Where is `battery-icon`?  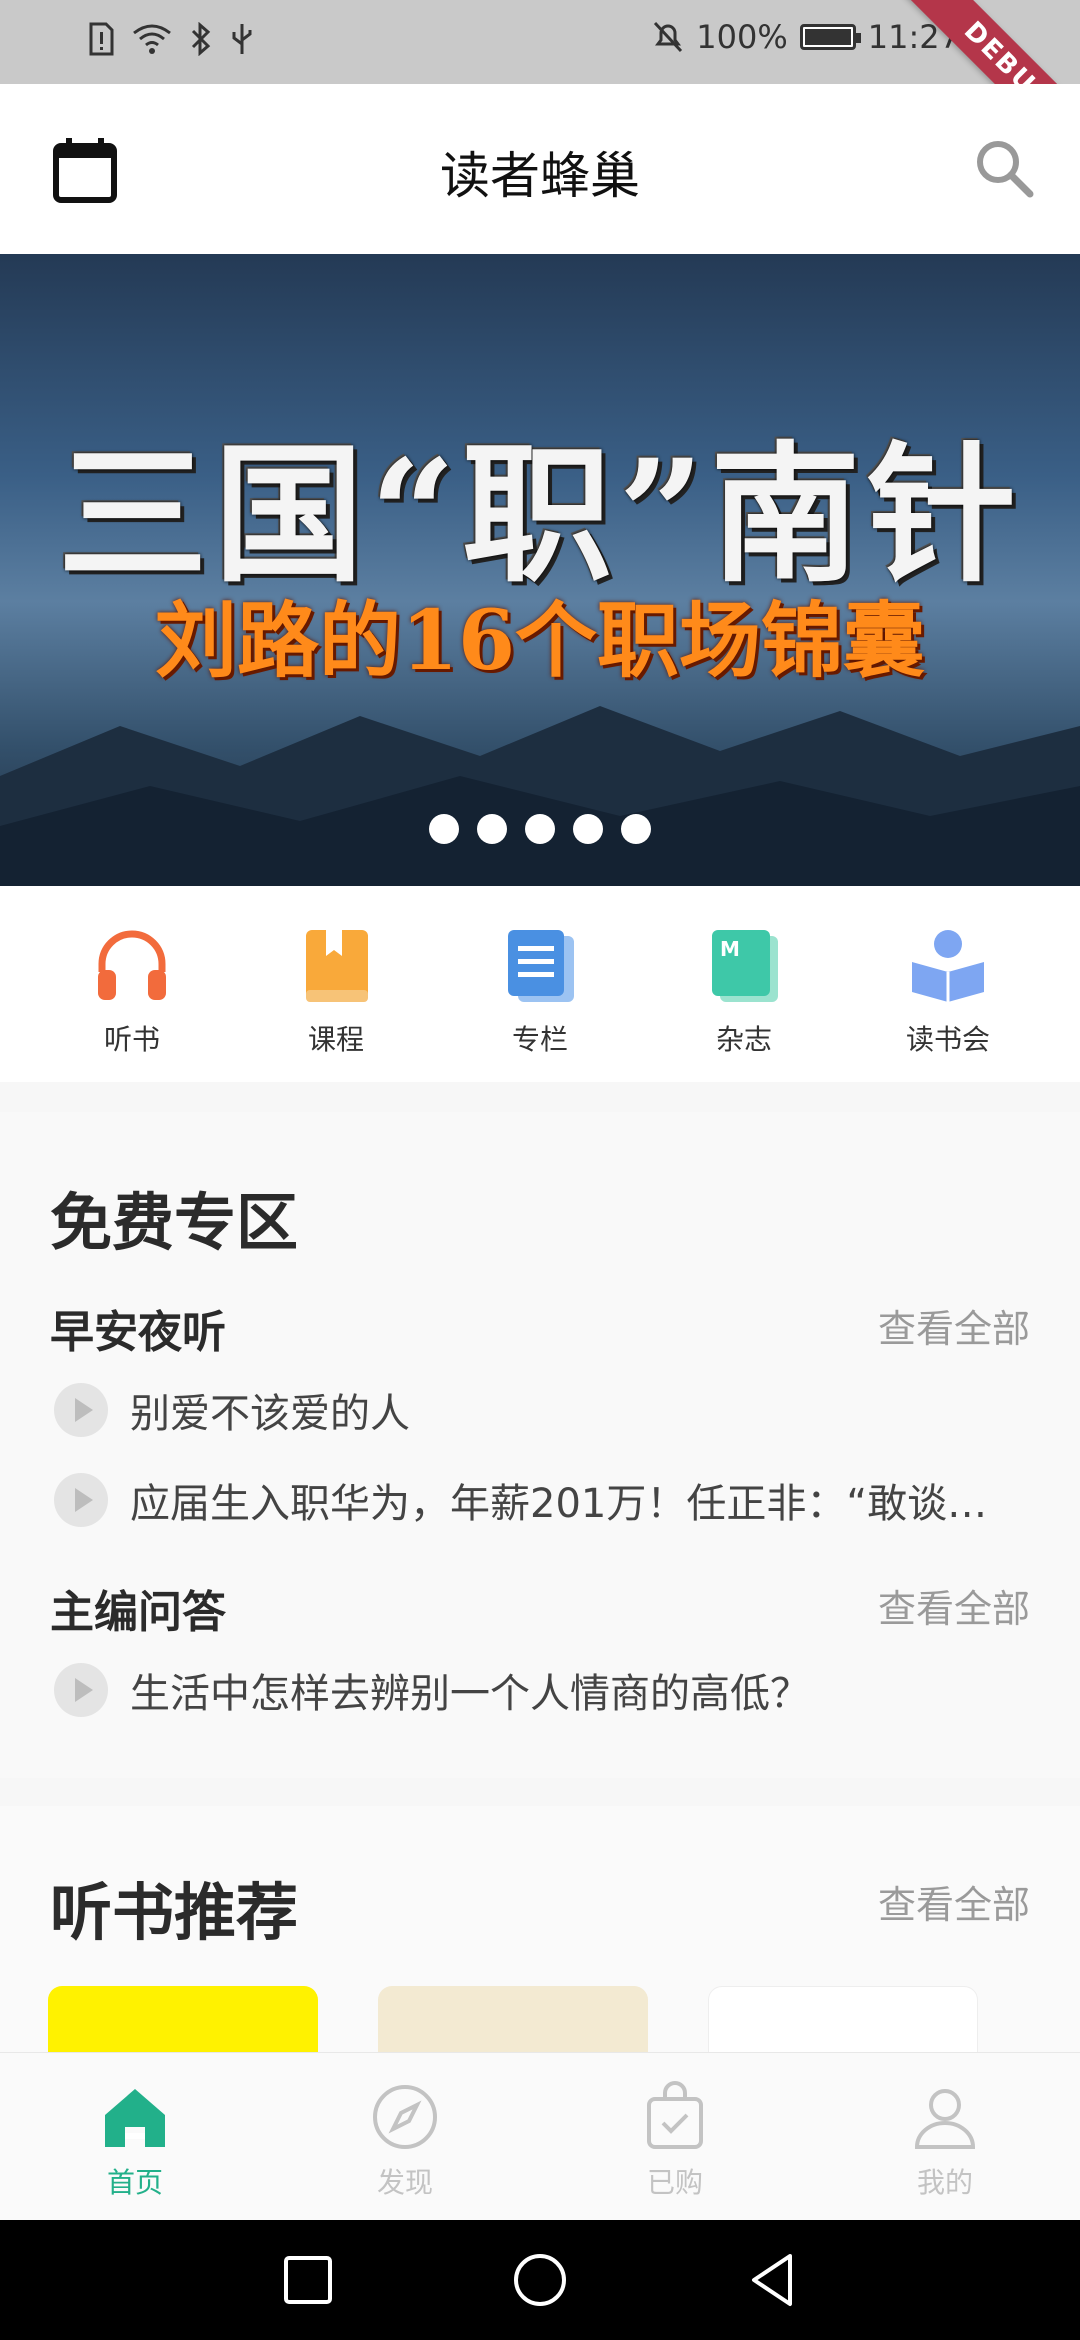
battery-icon is located at coordinates (830, 37).